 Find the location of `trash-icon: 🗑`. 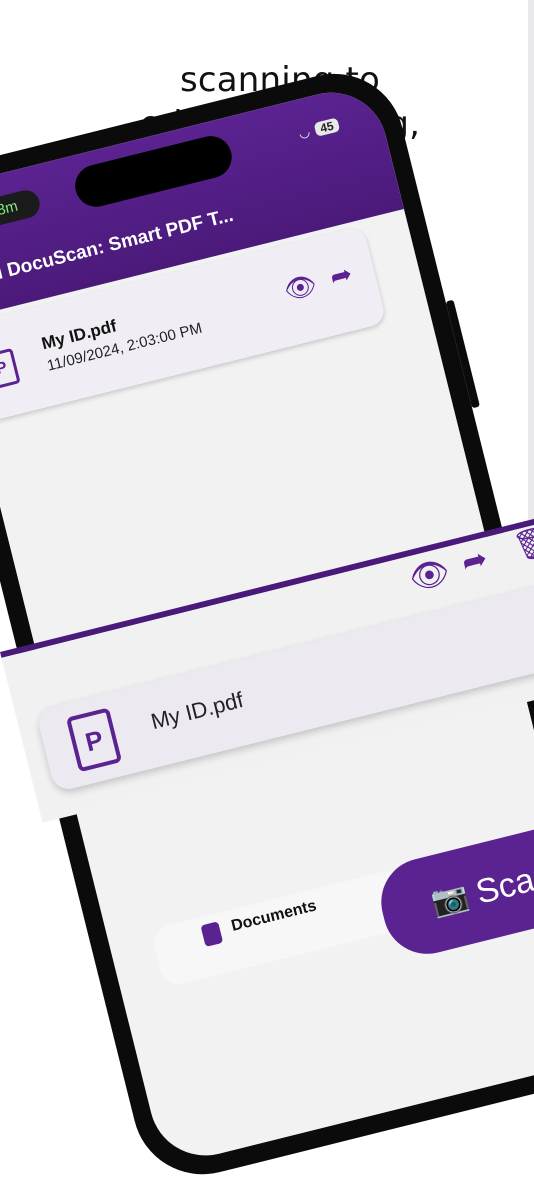

trash-icon: 🗑 is located at coordinates (522, 544).